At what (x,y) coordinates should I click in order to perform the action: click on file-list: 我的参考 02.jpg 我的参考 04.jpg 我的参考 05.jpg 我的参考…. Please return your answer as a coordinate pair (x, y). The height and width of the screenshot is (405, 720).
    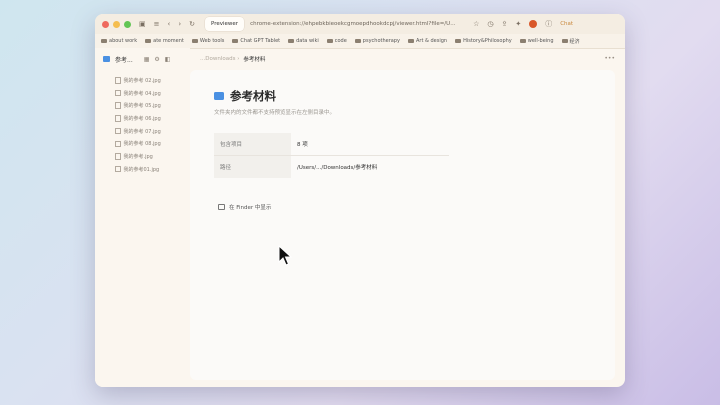
    Looking at the image, I should click on (142, 125).